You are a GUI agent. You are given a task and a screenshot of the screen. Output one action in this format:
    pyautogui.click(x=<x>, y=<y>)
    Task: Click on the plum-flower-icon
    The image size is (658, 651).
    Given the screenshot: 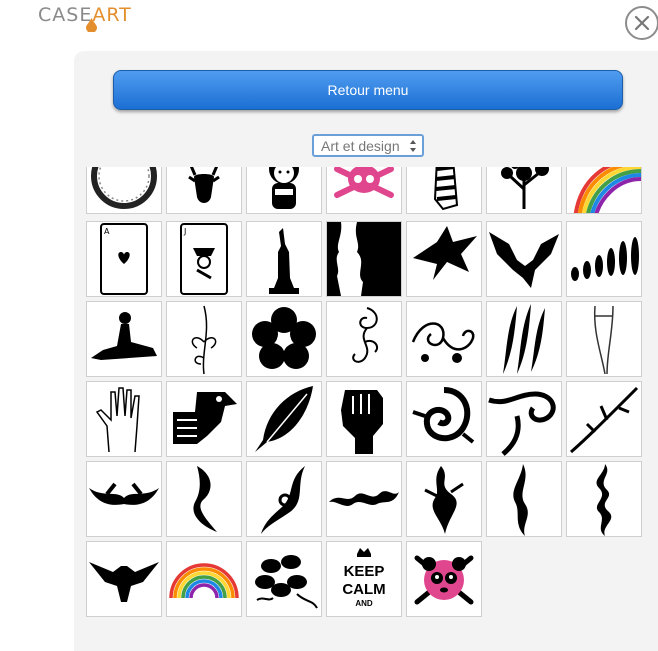 What is the action you would take?
    pyautogui.click(x=284, y=338)
    